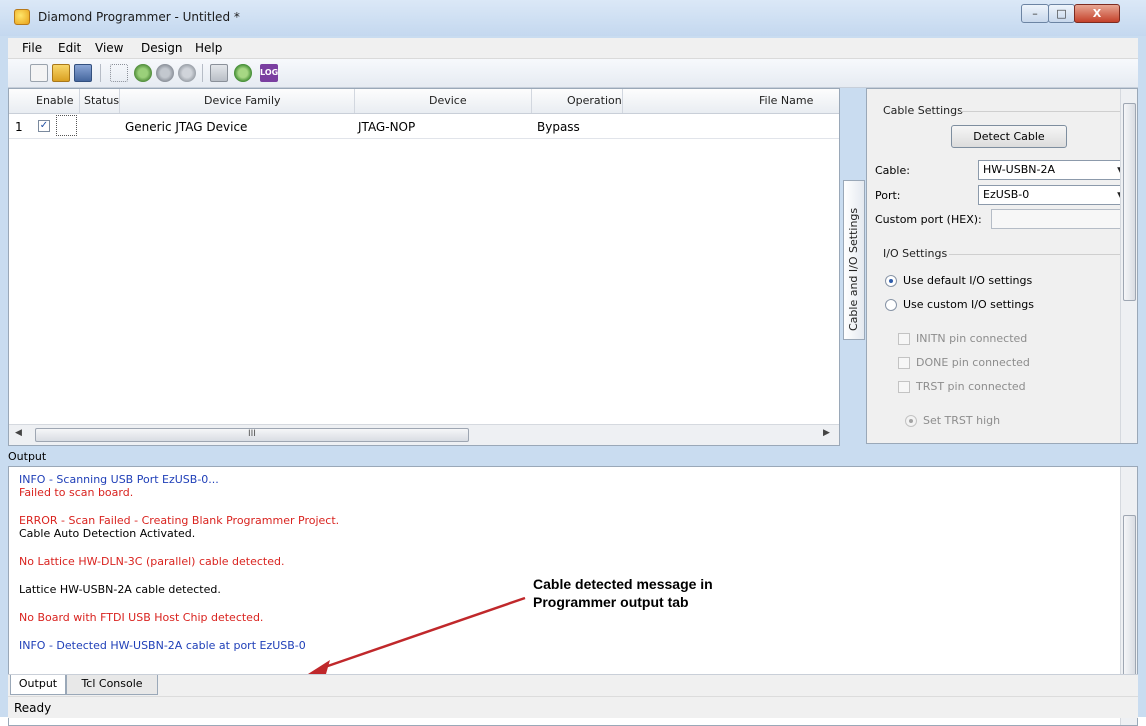  Describe the element at coordinates (19, 127) in the screenshot. I see `row-index: 1` at that location.